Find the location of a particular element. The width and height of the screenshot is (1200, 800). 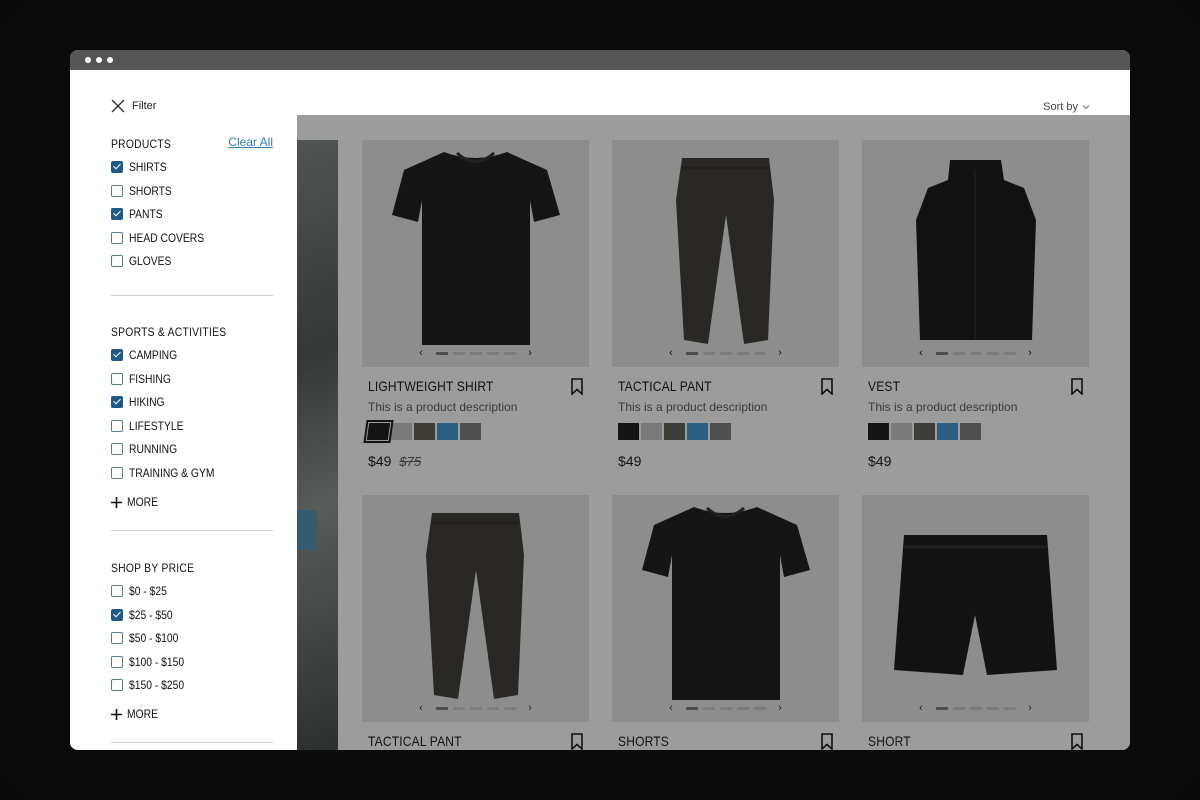

filter-option-products: PANTS is located at coordinates (139, 214).